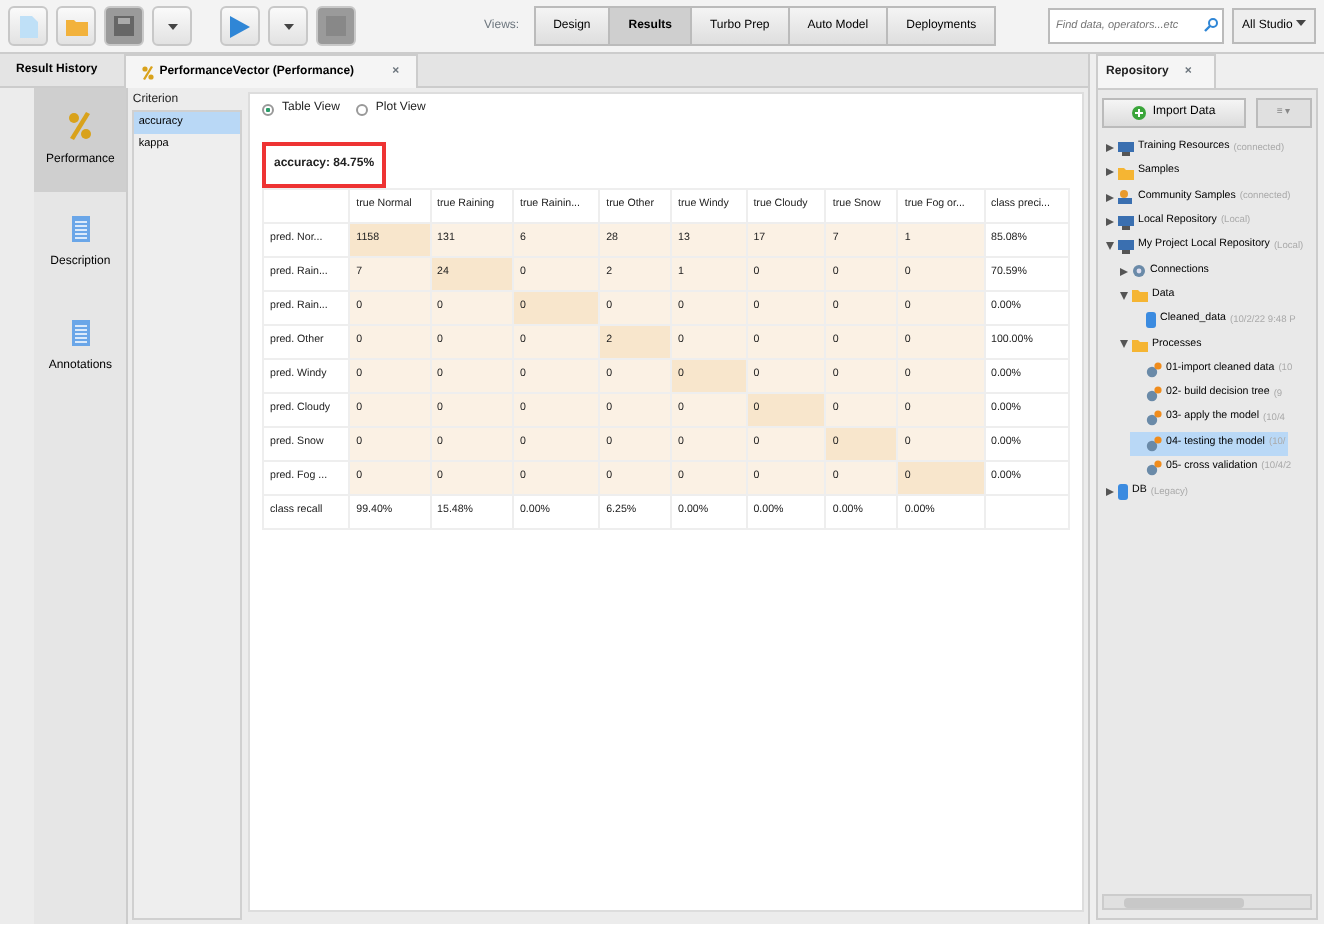  I want to click on run-button, so click(240, 26).